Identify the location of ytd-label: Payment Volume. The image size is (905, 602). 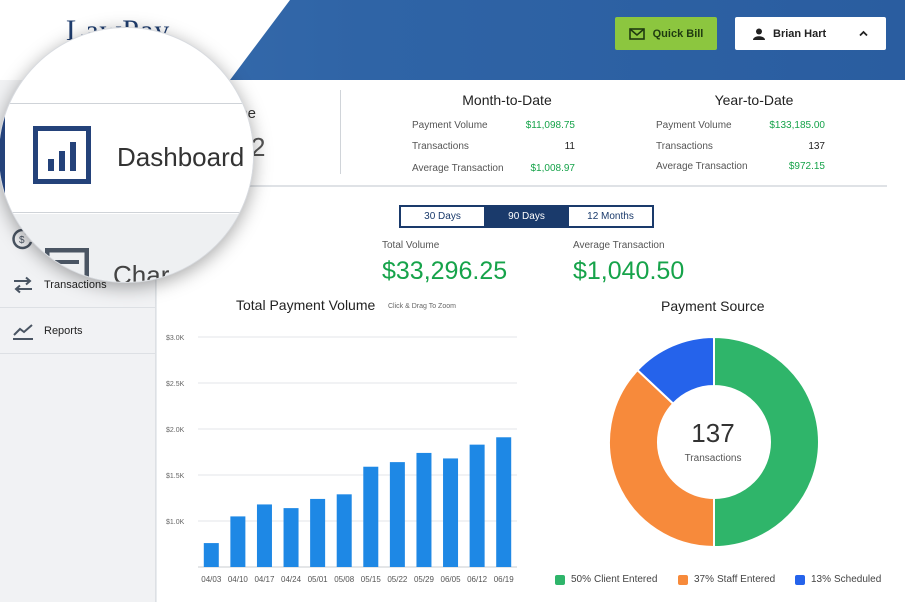
(694, 125).